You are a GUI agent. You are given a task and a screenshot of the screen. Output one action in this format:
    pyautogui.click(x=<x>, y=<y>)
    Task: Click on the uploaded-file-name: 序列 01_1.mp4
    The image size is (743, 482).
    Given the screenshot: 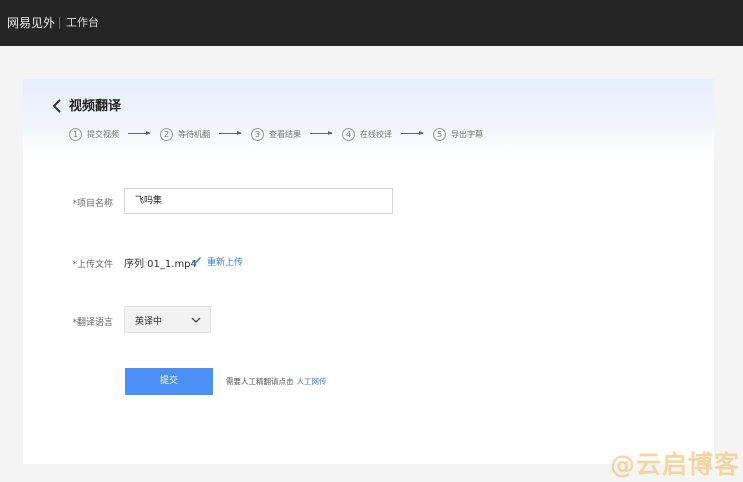 What is the action you would take?
    pyautogui.click(x=160, y=264)
    